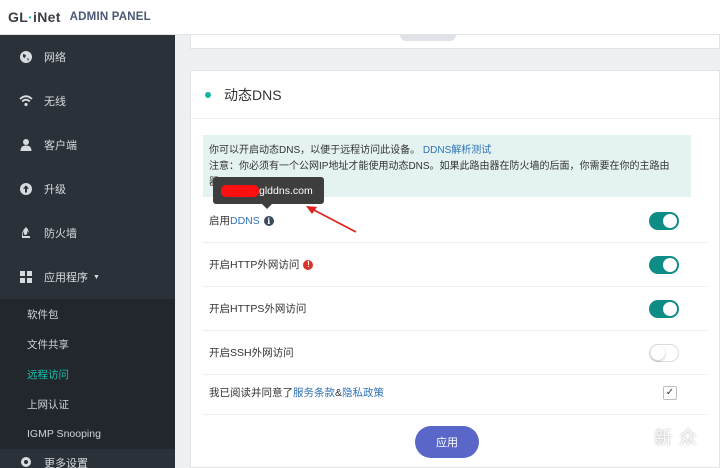 Image resolution: width=720 pixels, height=468 pixels. What do you see at coordinates (360, 17) in the screenshot?
I see `top-bar: GL·iNet ADMIN PANEL` at bounding box center [360, 17].